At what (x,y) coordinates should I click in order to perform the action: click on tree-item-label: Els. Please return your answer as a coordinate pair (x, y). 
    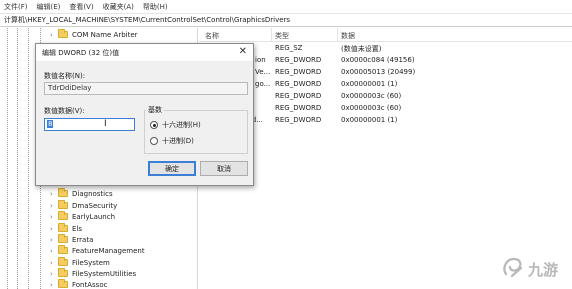
    Looking at the image, I should click on (77, 228).